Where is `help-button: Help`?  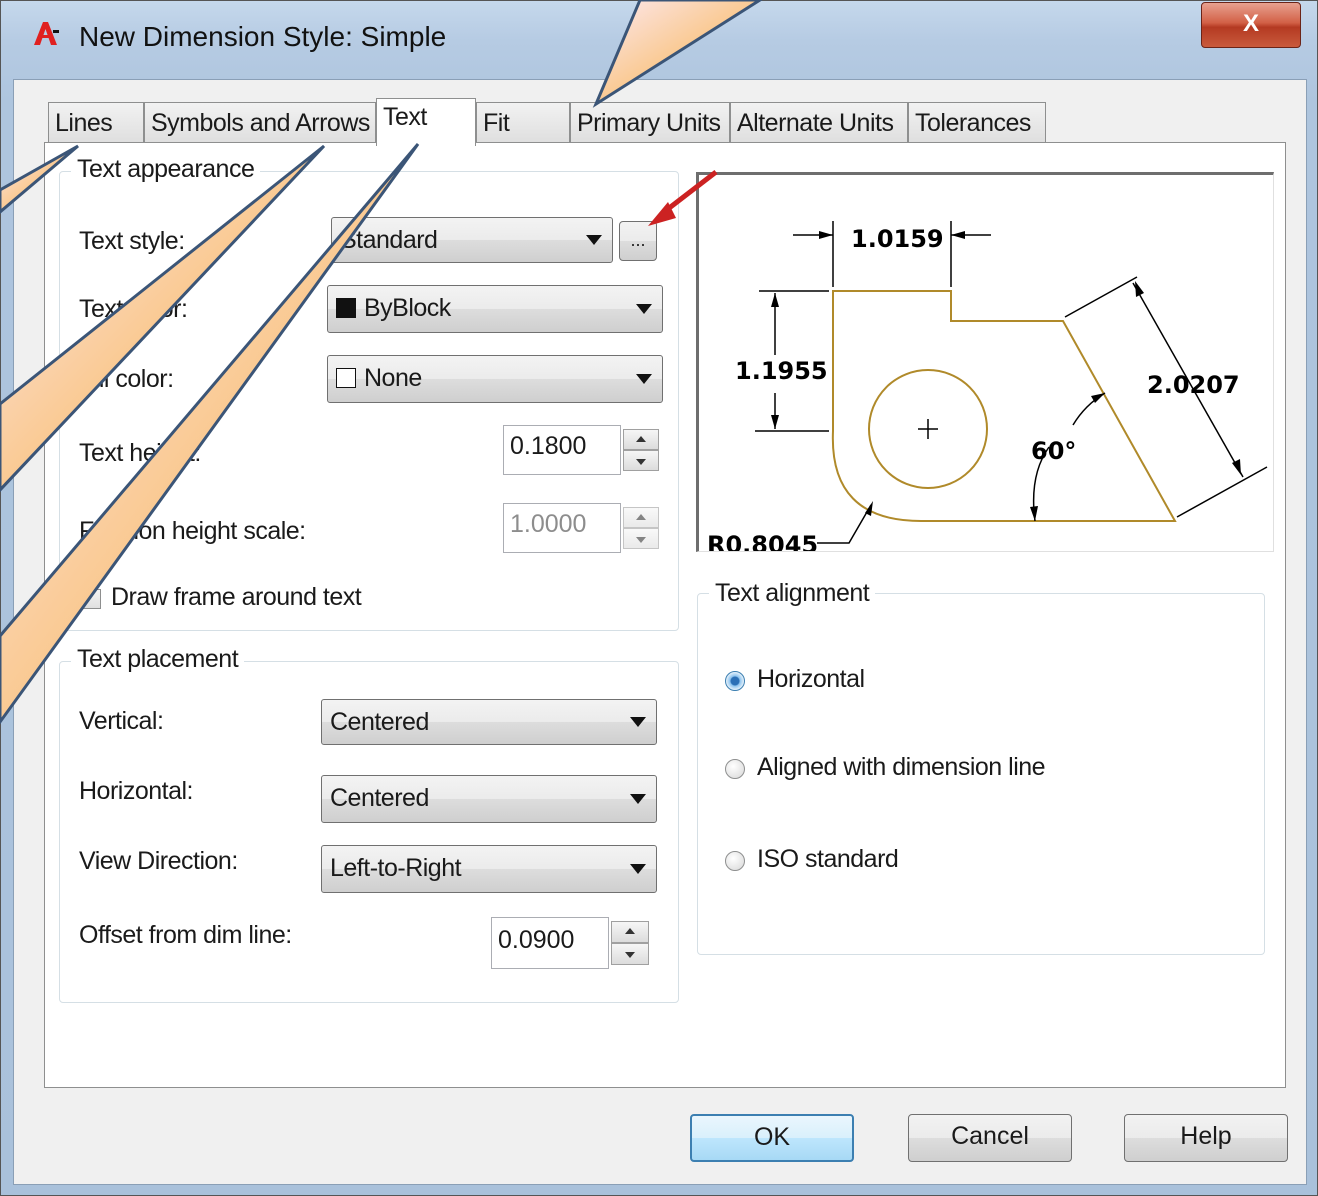 help-button: Help is located at coordinates (1206, 1138).